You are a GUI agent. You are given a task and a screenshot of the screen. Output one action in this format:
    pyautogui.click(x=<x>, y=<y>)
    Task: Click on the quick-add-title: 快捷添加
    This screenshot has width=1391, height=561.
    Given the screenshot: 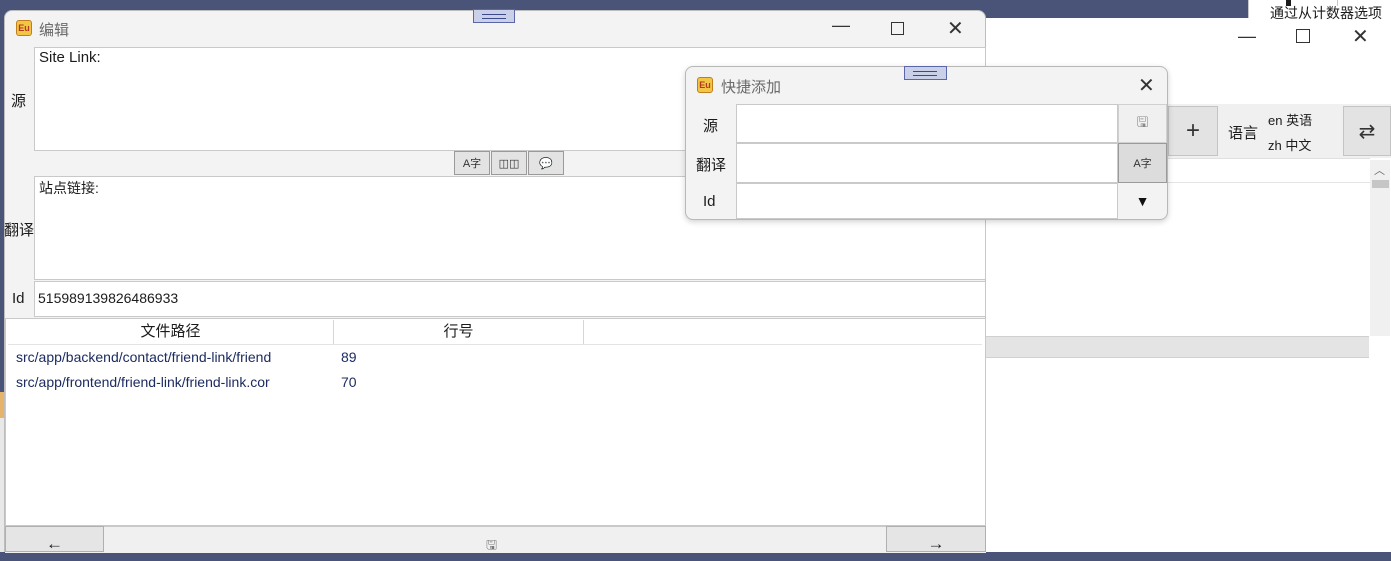 What is the action you would take?
    pyautogui.click(x=751, y=87)
    